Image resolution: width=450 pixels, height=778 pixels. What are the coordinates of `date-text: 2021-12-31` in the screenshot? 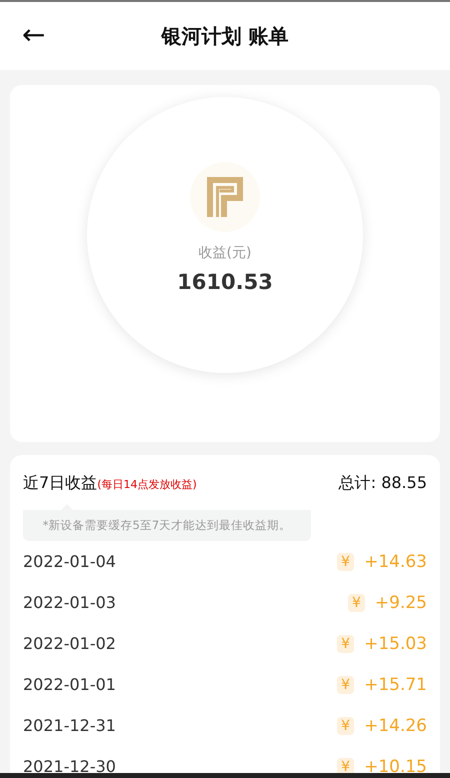 It's located at (69, 725).